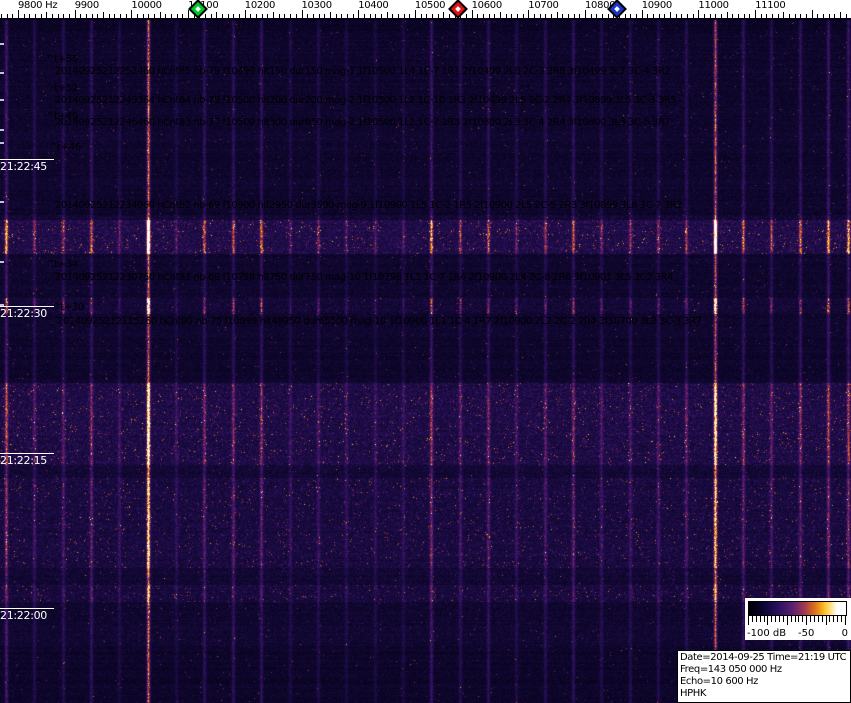  Describe the element at coordinates (798, 619) in the screenshot. I see `db-color-scale: -100 dB -50 0` at that location.